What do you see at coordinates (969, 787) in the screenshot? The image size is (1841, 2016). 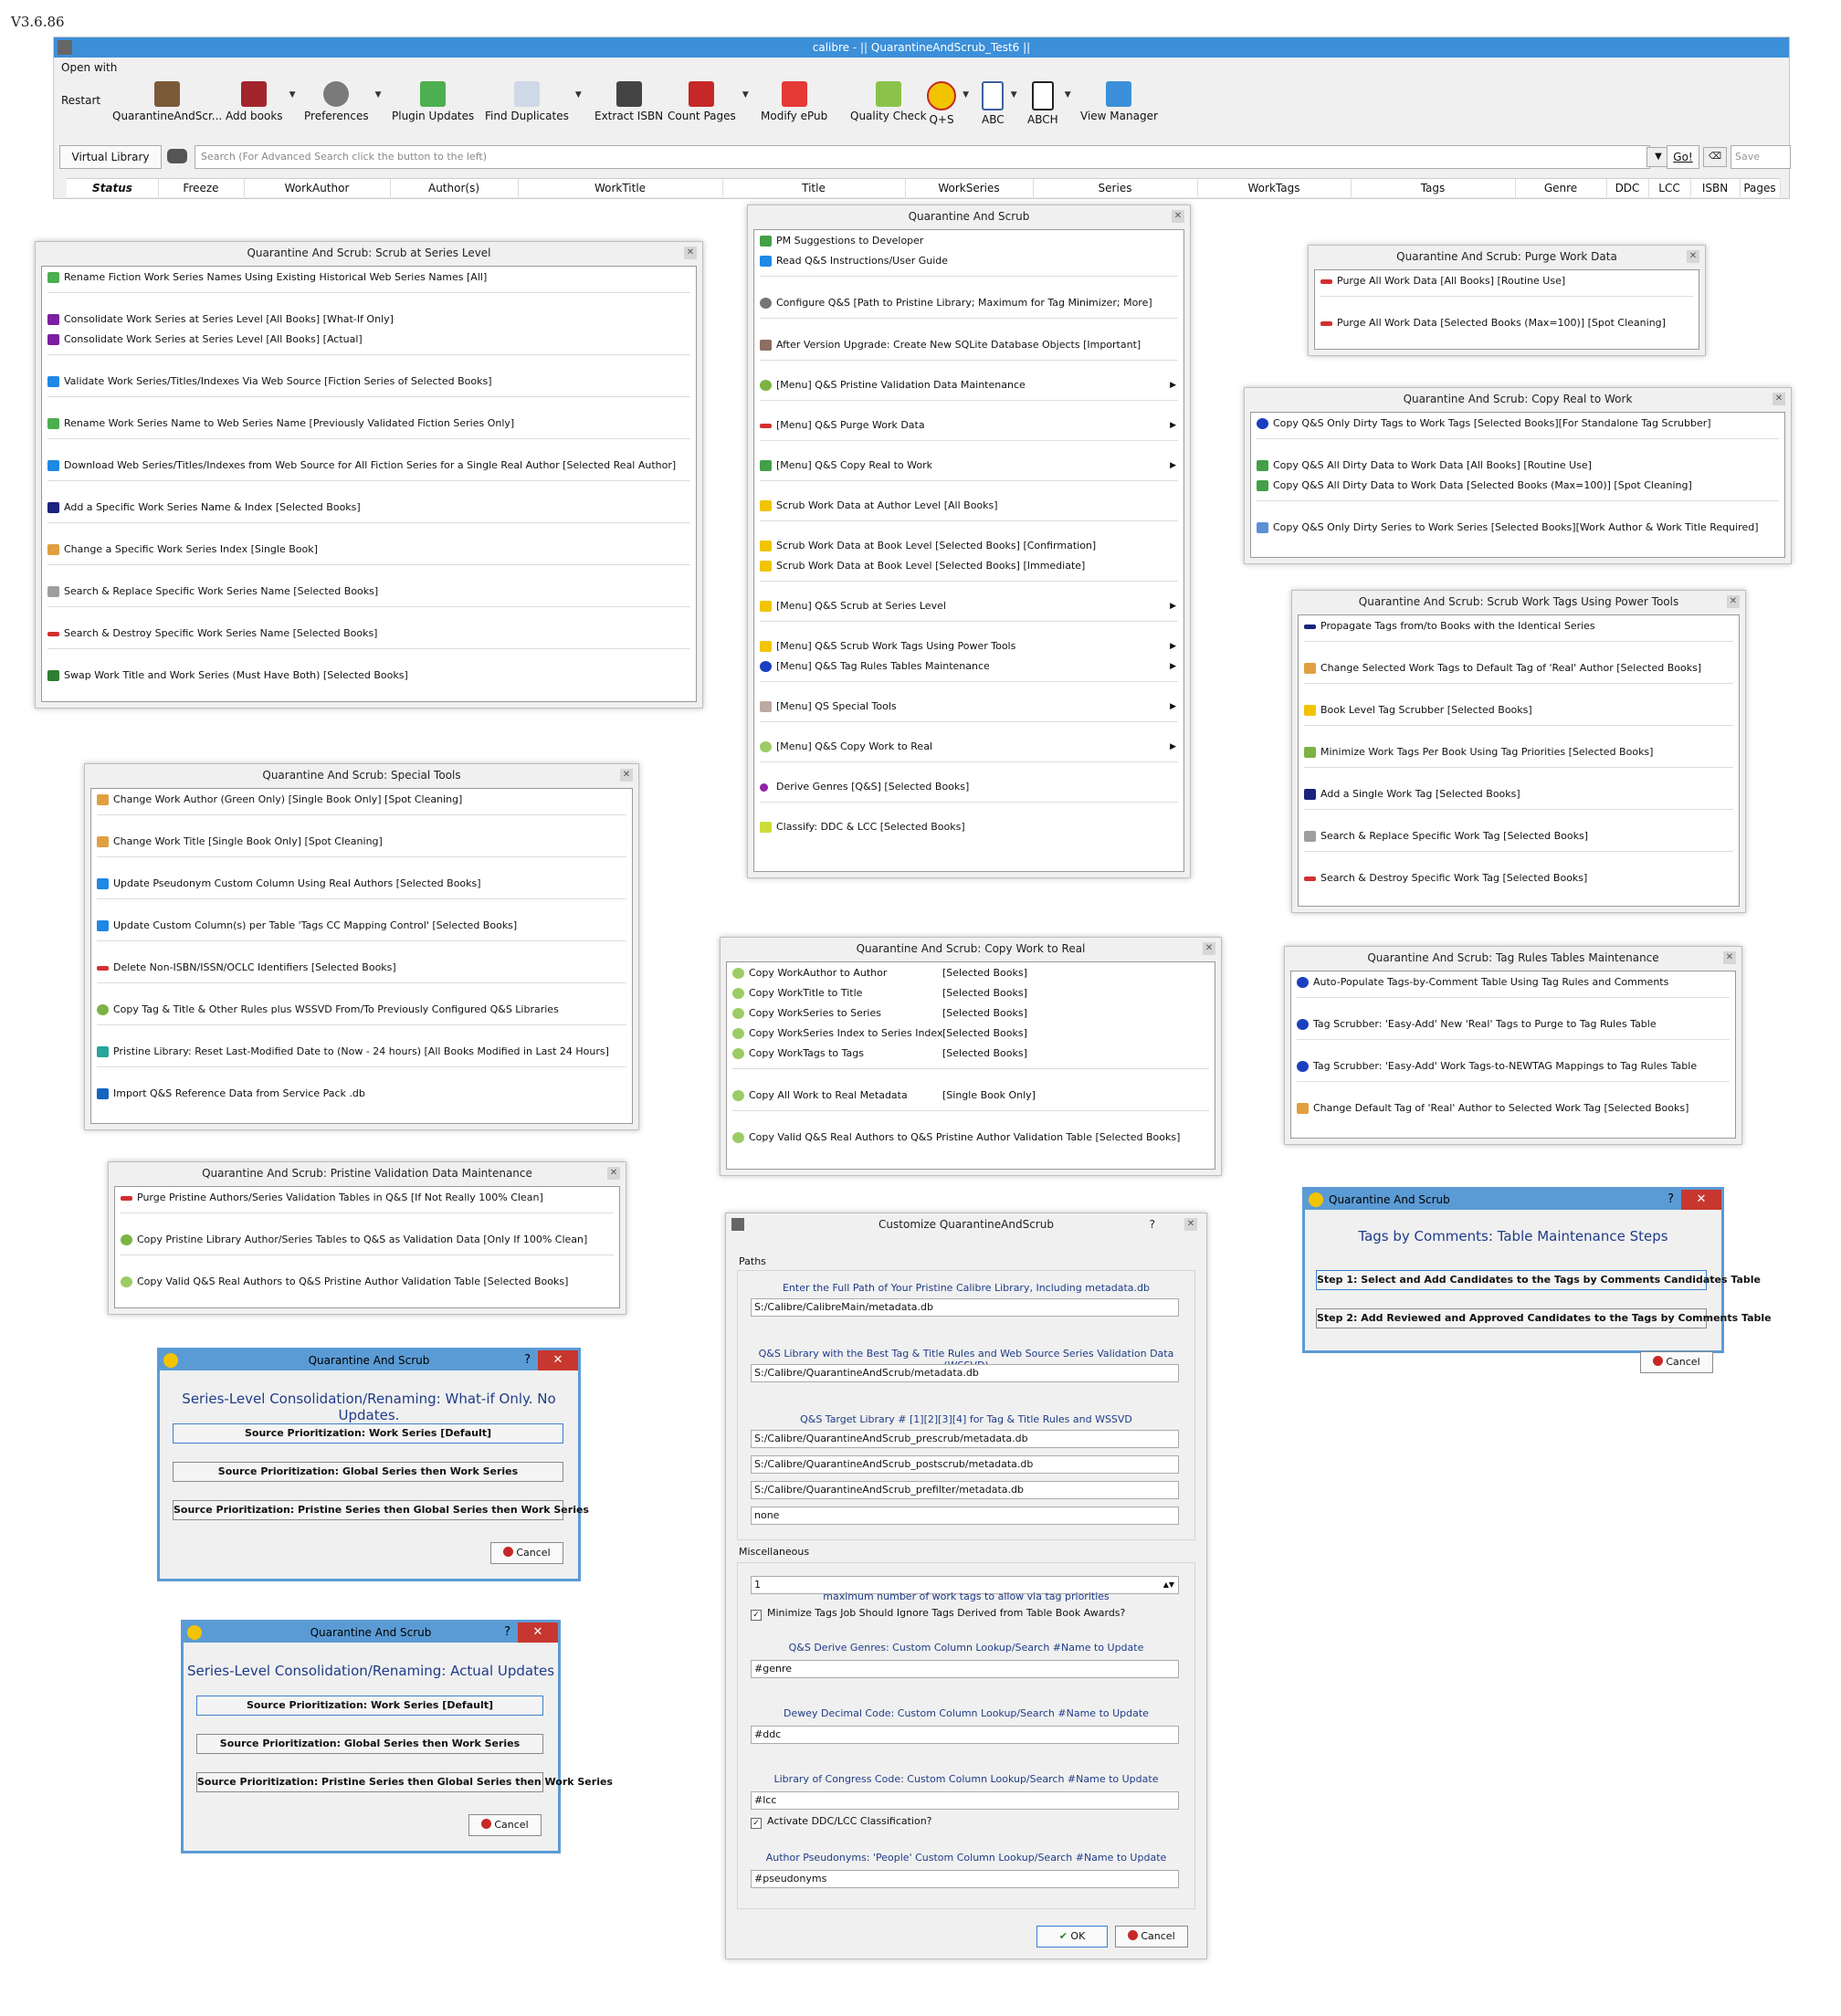 I see `menu-item: Derive Genres [Q&S] [Selected Books]` at bounding box center [969, 787].